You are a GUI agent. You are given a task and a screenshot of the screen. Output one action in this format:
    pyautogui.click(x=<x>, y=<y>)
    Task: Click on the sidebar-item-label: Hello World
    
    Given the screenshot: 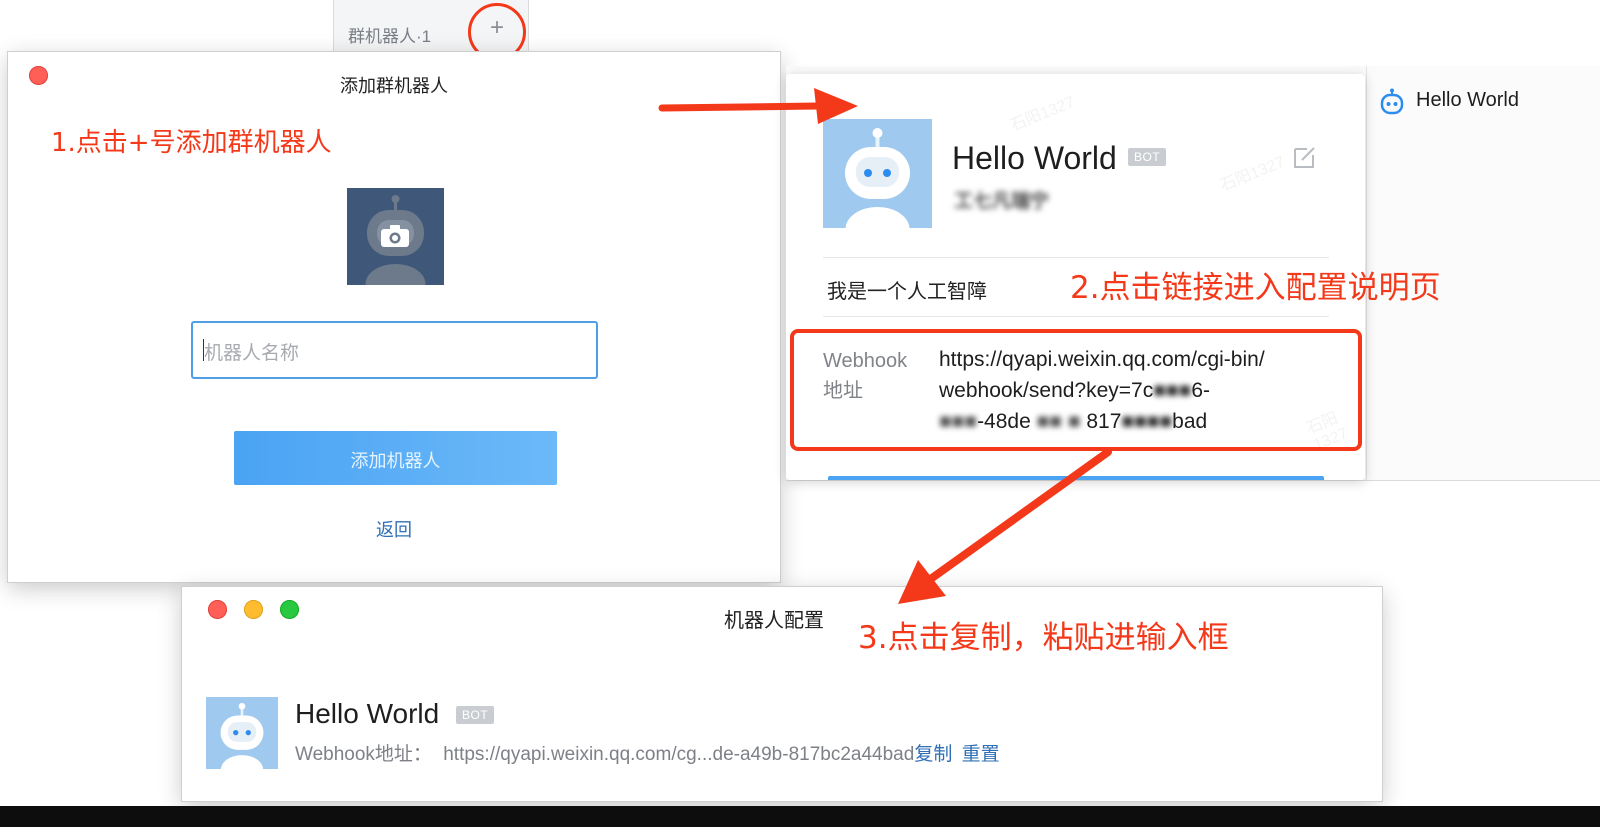 What is the action you would take?
    pyautogui.click(x=1467, y=100)
    